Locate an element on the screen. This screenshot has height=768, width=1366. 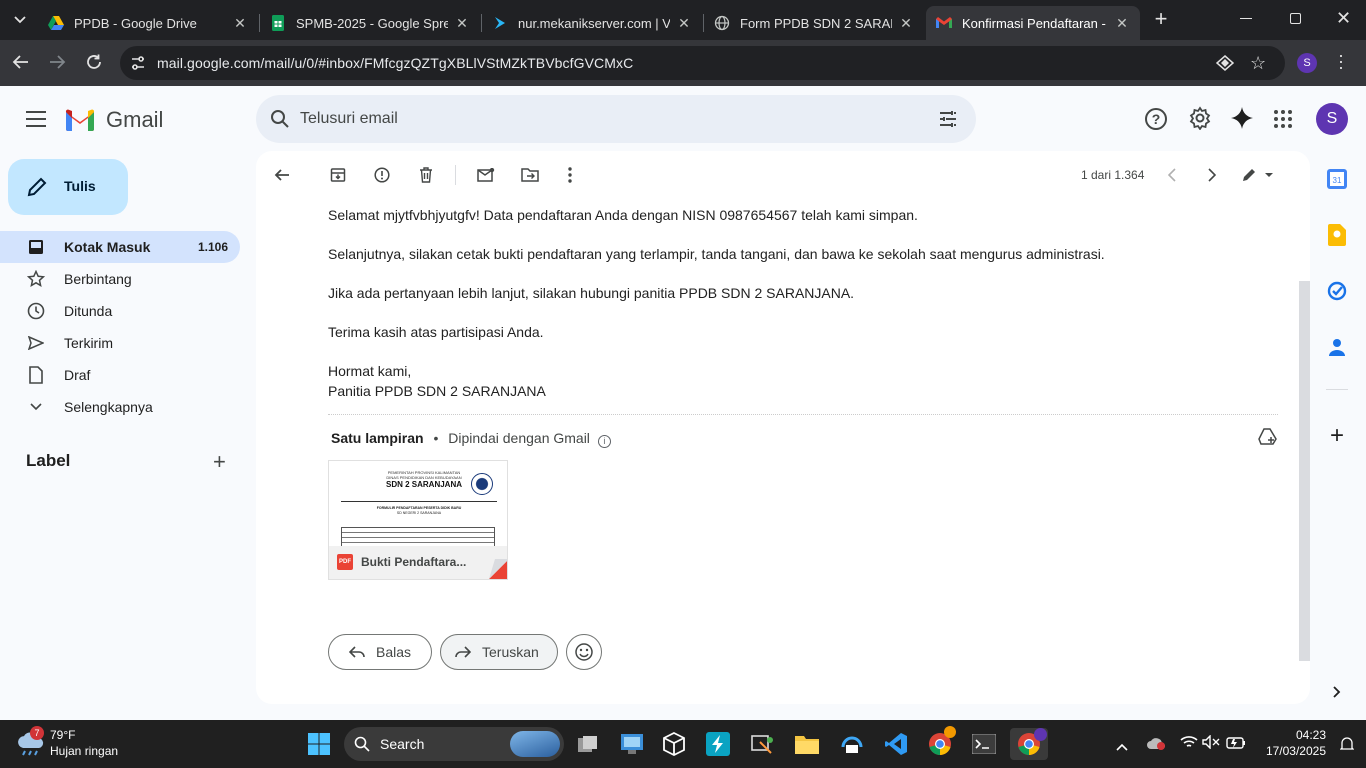
search-icon is located at coordinates (280, 121).